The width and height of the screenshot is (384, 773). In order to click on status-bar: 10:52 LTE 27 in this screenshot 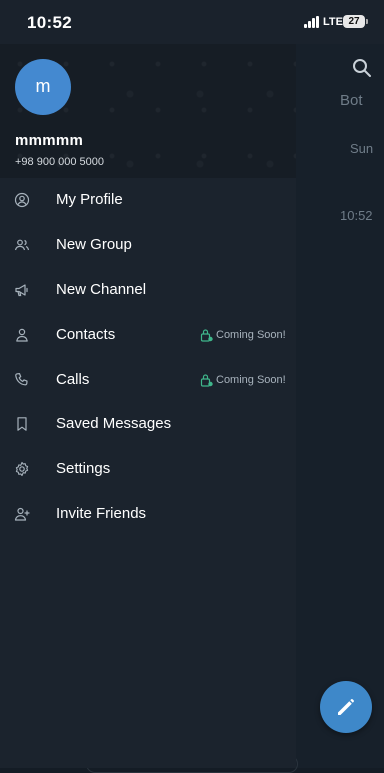, I will do `click(192, 22)`.